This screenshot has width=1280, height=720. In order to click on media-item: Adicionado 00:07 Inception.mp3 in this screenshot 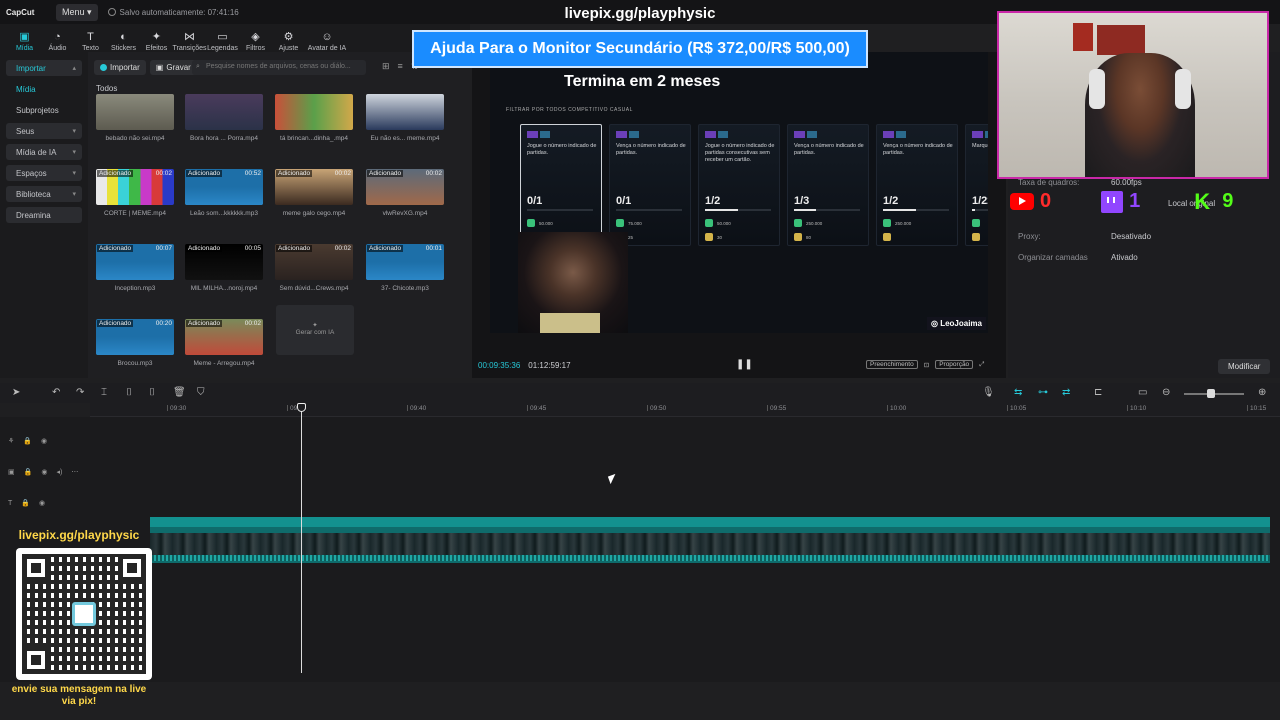, I will do `click(135, 268)`.